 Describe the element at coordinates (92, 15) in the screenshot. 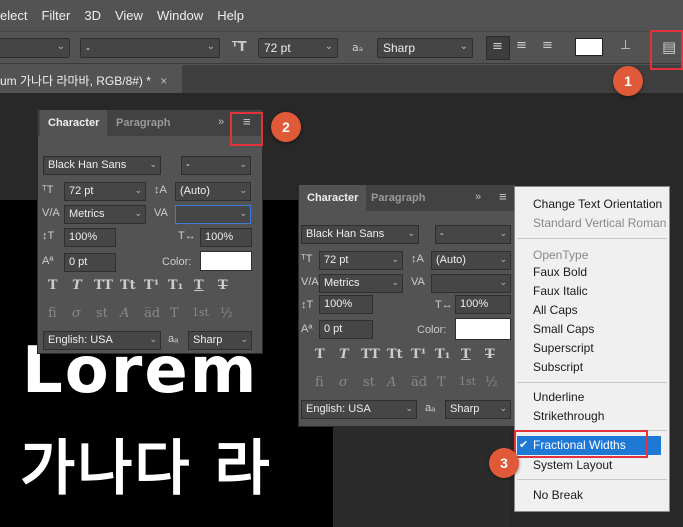

I see `menu-3d: 3D` at that location.